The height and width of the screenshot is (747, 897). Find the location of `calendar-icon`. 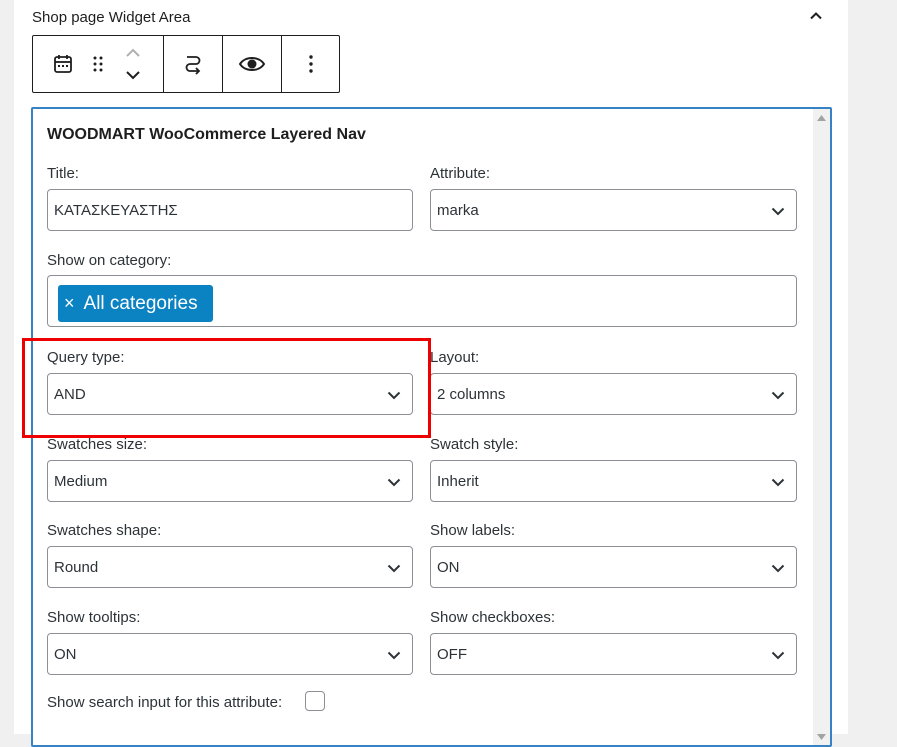

calendar-icon is located at coordinates (63, 64).